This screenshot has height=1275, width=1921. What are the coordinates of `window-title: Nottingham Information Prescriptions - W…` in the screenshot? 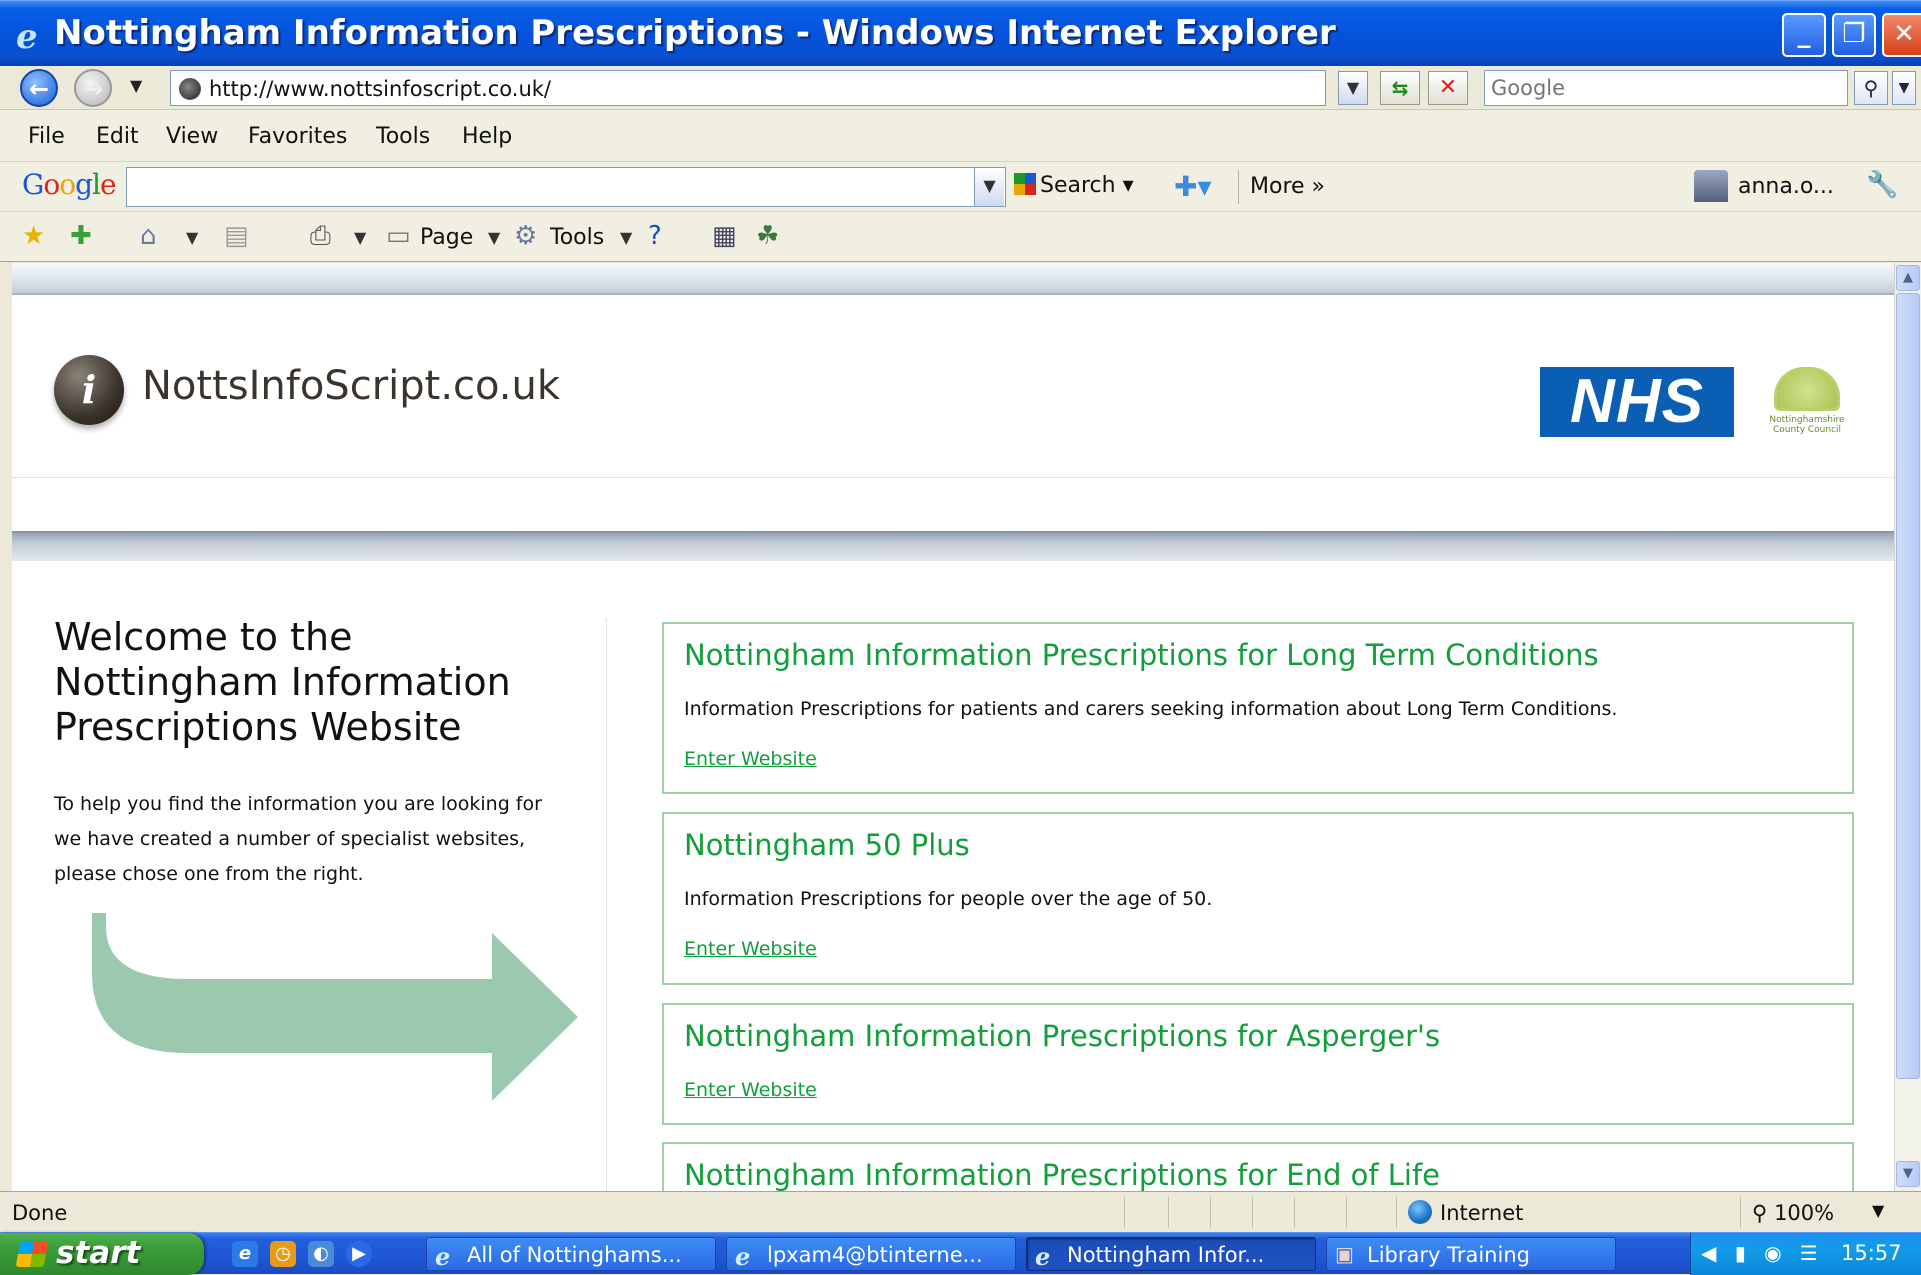 It's located at (695, 33).